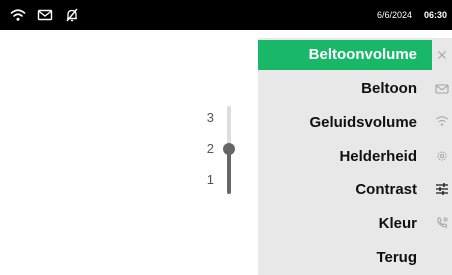 The height and width of the screenshot is (275, 452). What do you see at coordinates (210, 117) in the screenshot?
I see `slider-level-label: 3` at bounding box center [210, 117].